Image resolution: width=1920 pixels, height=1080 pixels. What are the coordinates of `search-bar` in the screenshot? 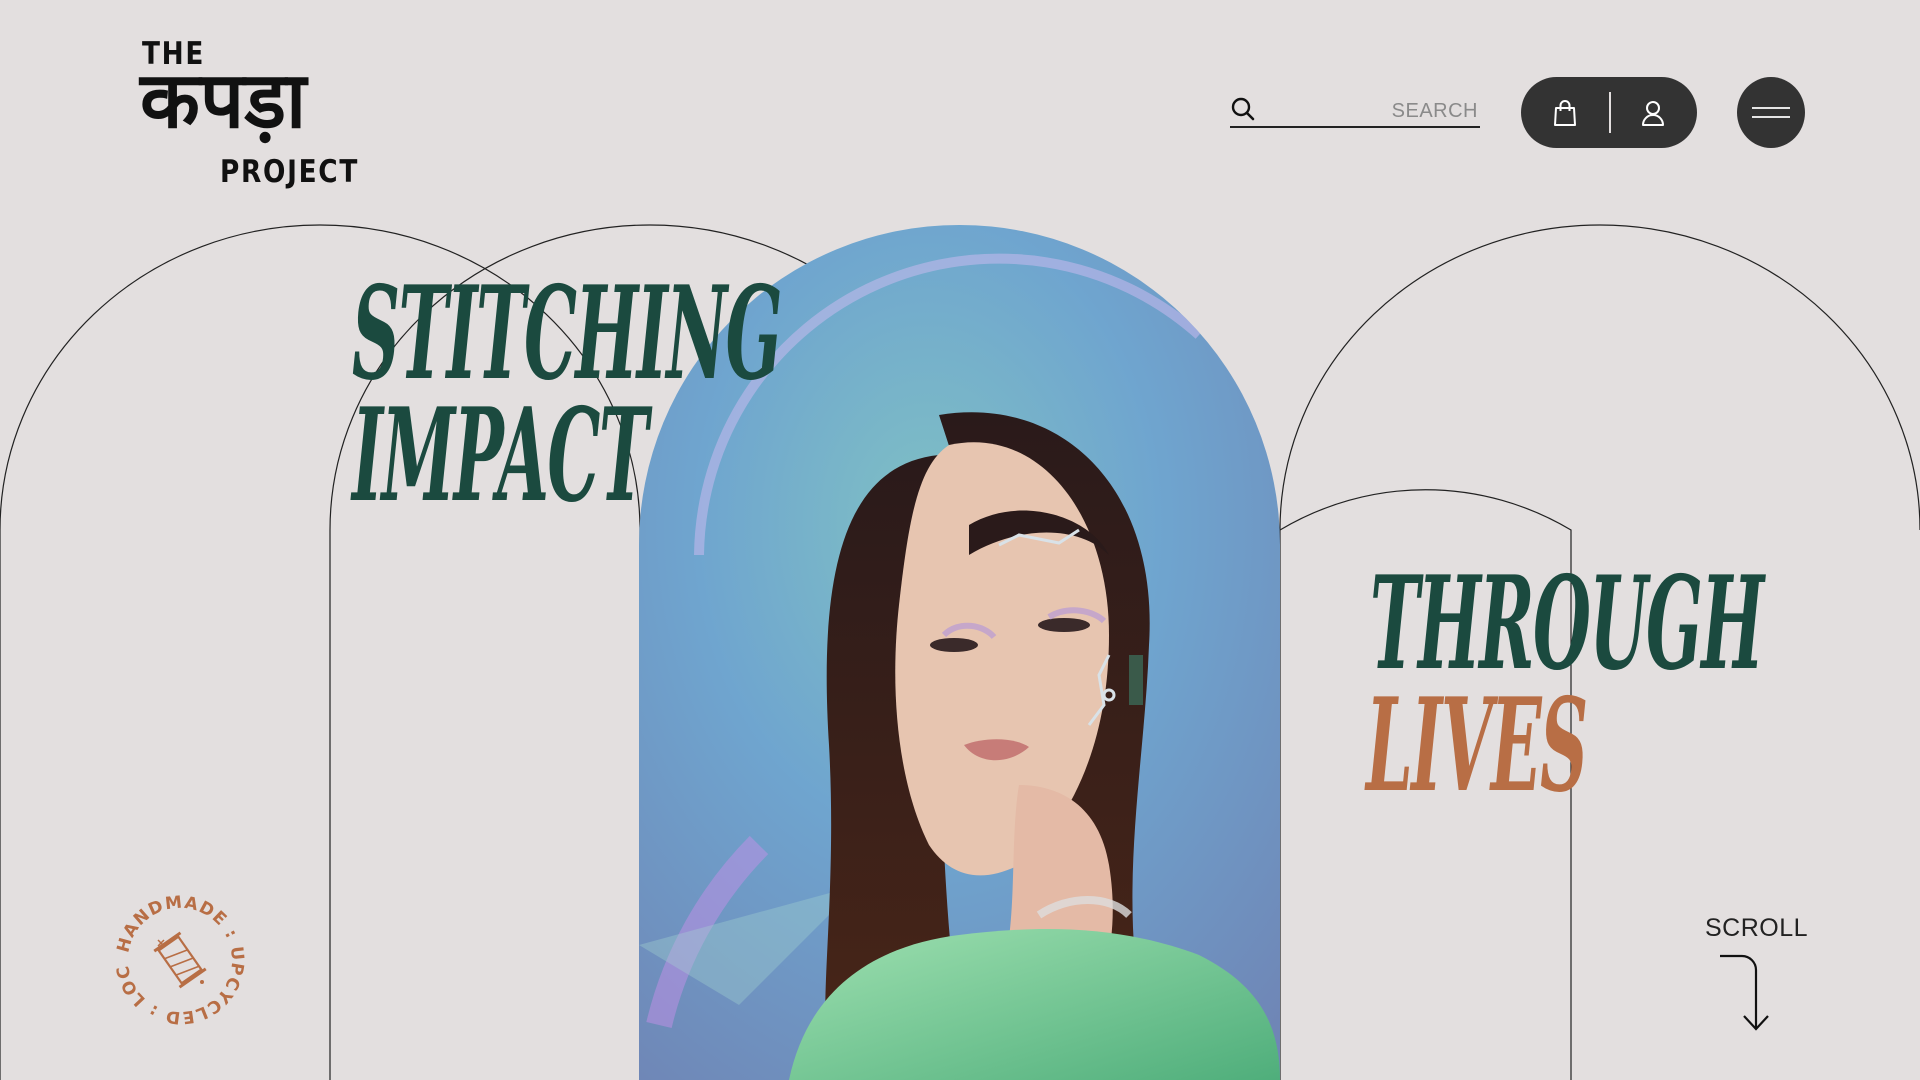 It's located at (1355, 111).